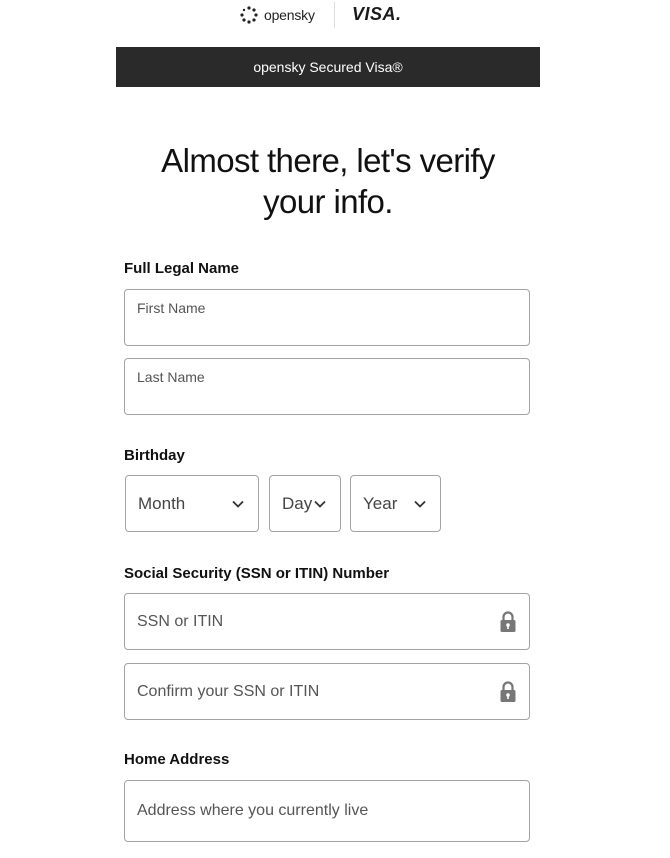 This screenshot has width=670, height=858. I want to click on birthday-year-select: Year, so click(395, 503).